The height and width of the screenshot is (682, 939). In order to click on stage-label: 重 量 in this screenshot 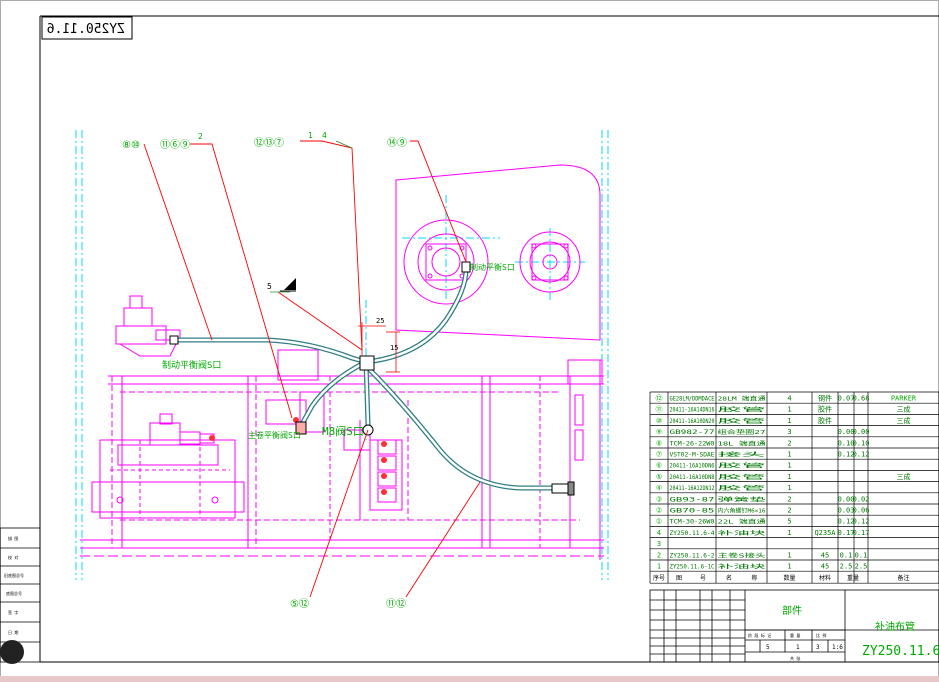, I will do `click(795, 635)`.